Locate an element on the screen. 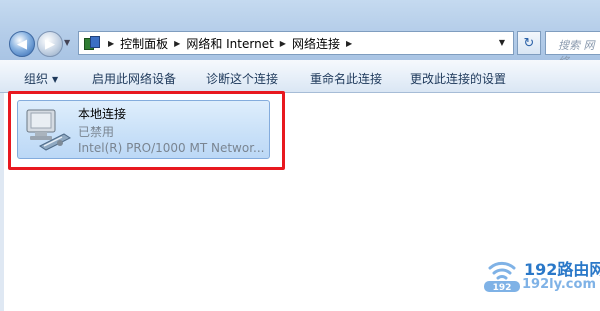 The width and height of the screenshot is (600, 311). arrow-left-icon: ◀ is located at coordinates (22, 44).